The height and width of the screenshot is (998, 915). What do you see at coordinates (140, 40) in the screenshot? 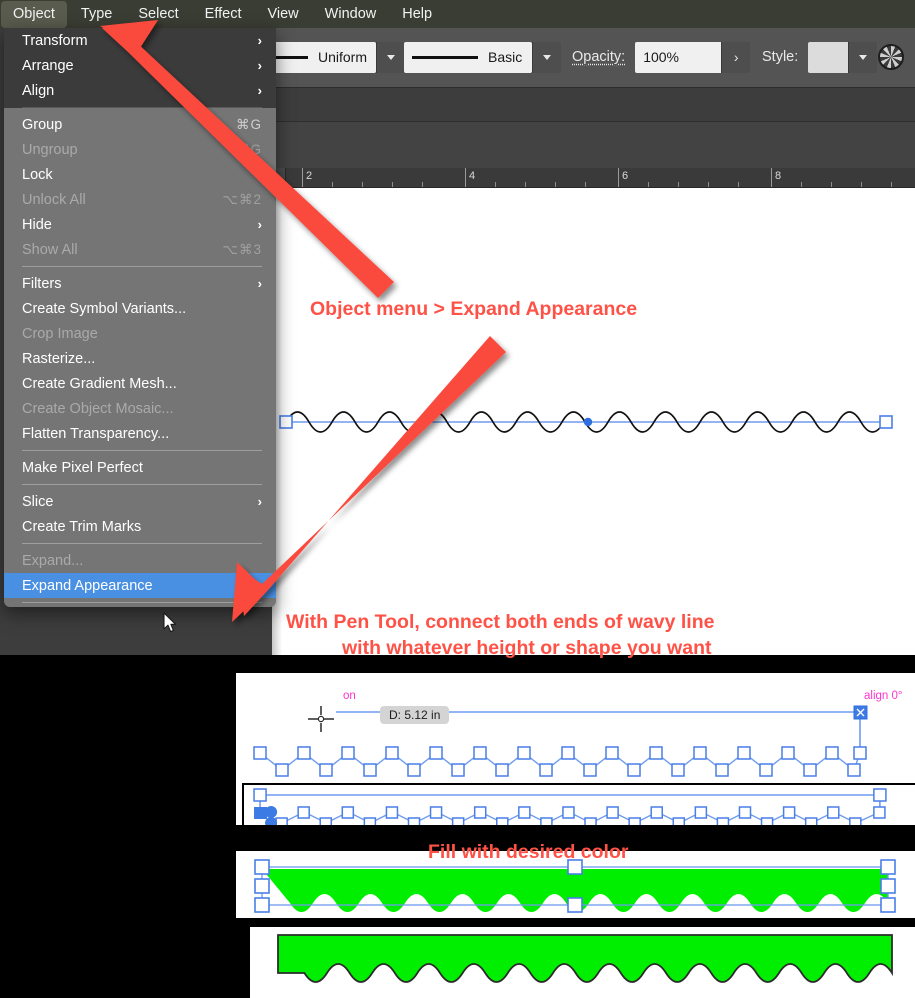
I see `menu-item-transform: Transform ›` at bounding box center [140, 40].